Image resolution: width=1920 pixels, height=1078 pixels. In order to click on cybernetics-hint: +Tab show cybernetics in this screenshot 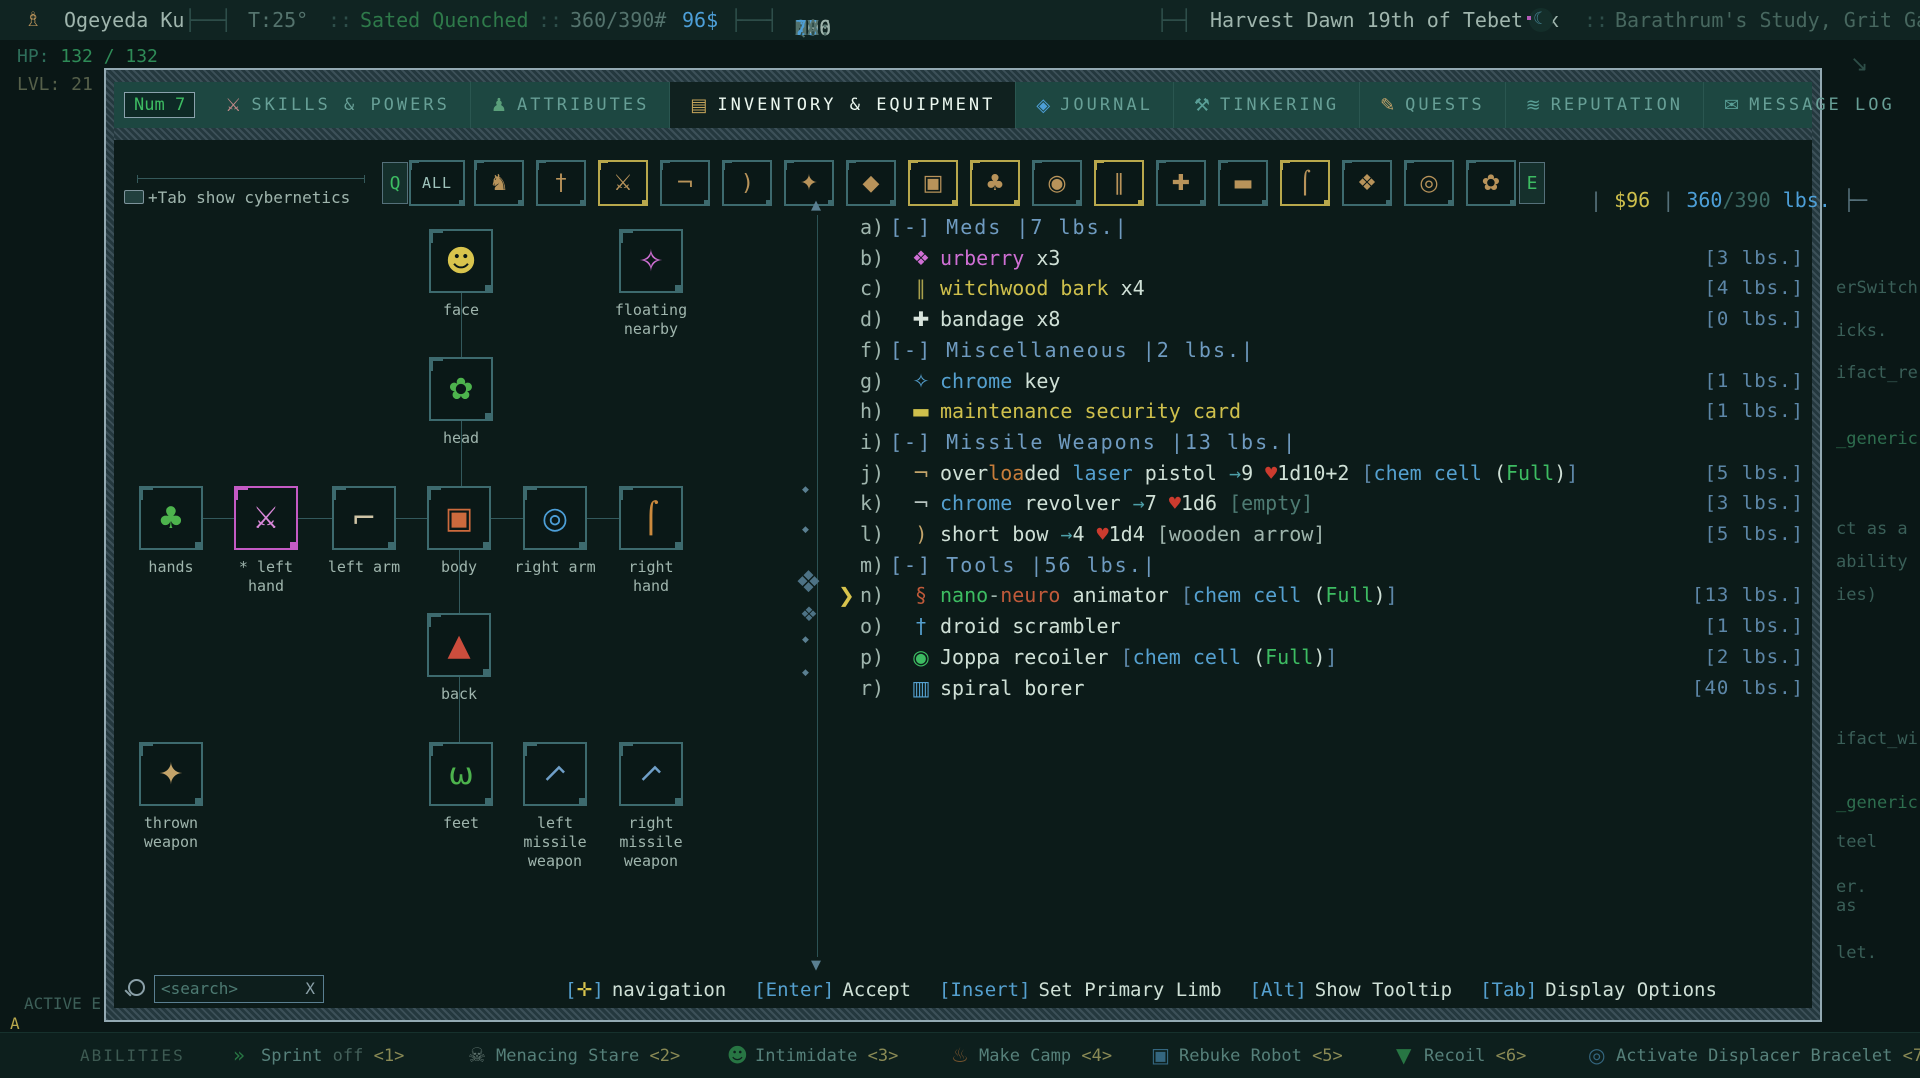, I will do `click(237, 197)`.